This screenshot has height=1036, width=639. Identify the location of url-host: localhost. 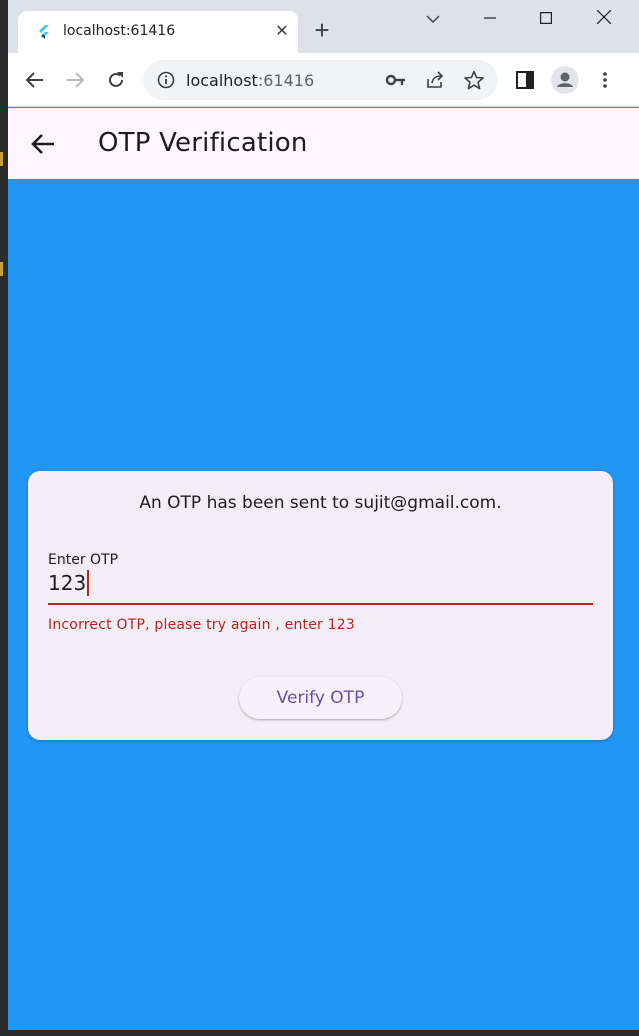
(222, 80).